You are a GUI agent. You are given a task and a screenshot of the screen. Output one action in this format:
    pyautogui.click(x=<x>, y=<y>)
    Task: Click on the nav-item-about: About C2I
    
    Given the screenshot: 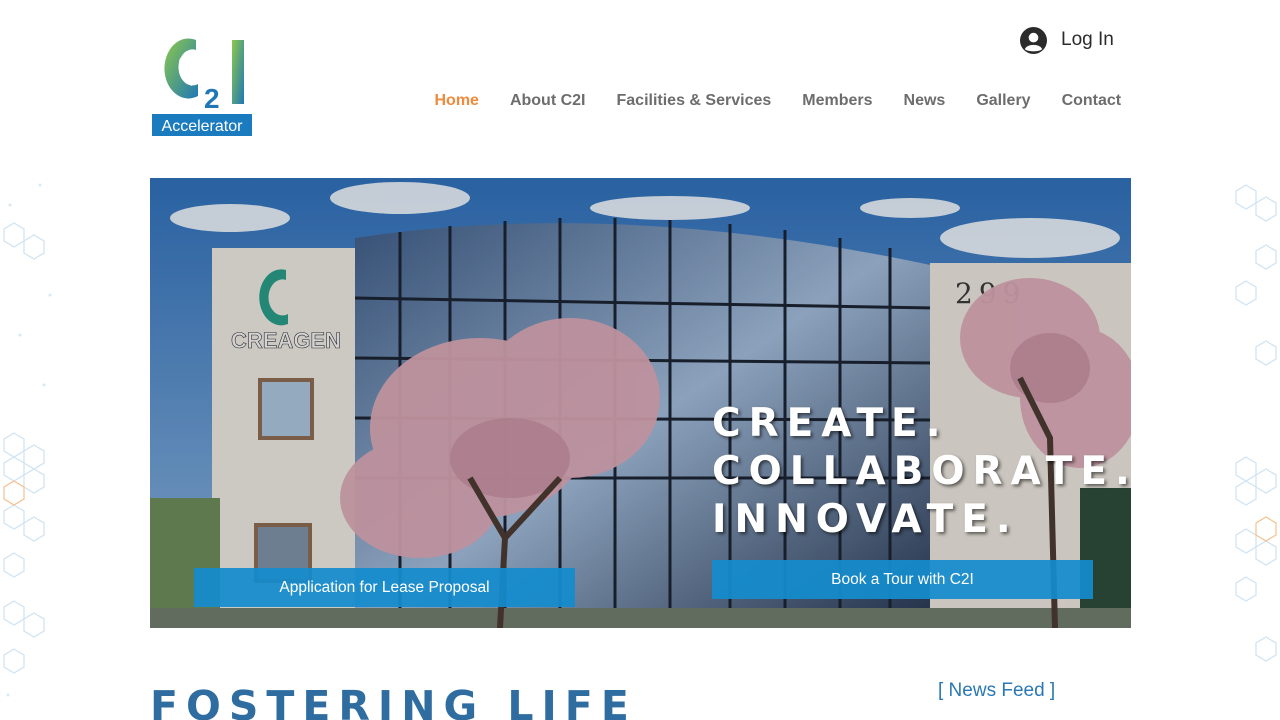 What is the action you would take?
    pyautogui.click(x=547, y=101)
    